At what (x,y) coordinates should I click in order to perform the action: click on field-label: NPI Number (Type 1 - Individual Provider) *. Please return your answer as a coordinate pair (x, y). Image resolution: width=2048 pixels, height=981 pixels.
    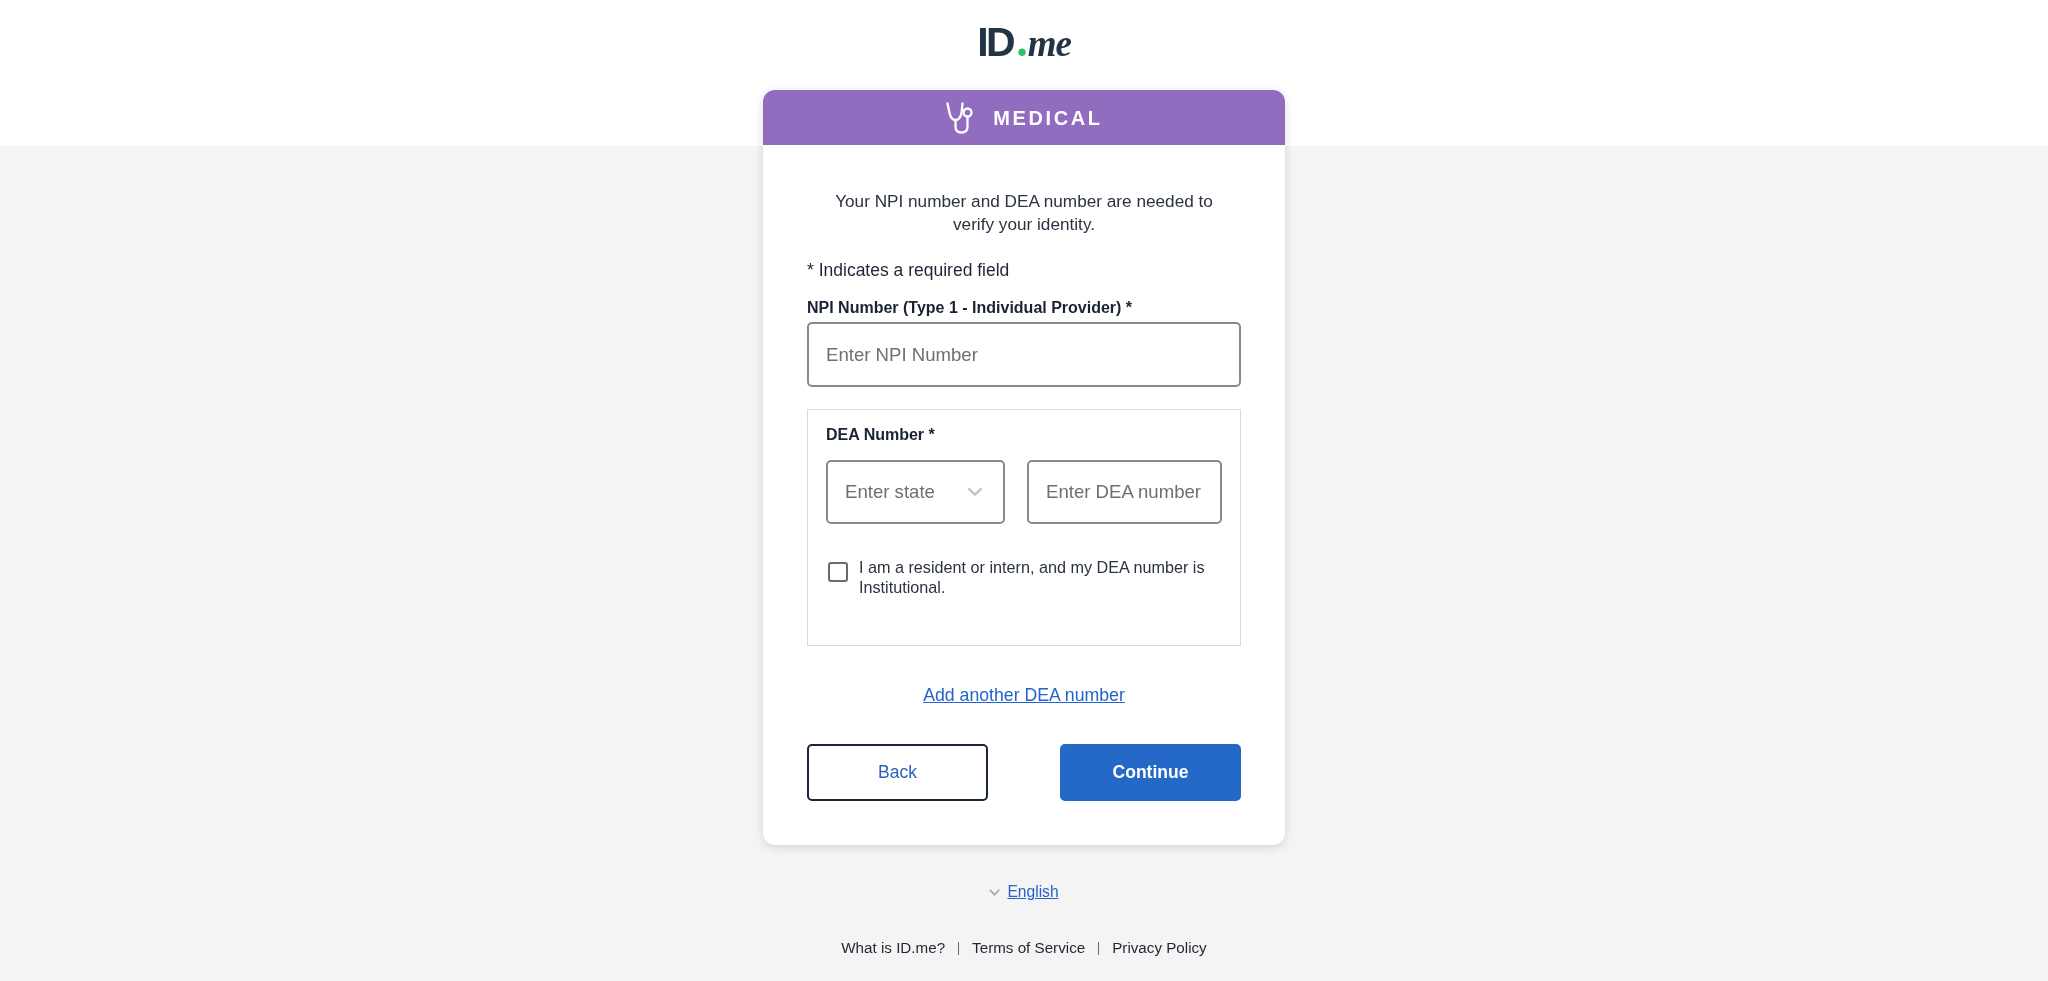
    Looking at the image, I should click on (970, 308).